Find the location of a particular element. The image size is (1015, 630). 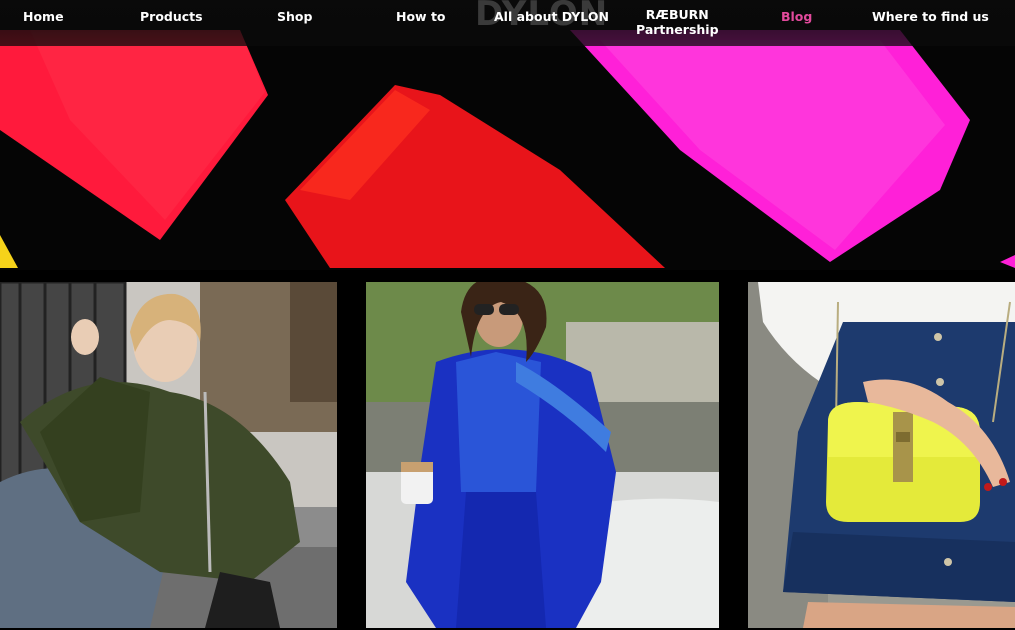

nav-how-to: How to is located at coordinates (421, 16).